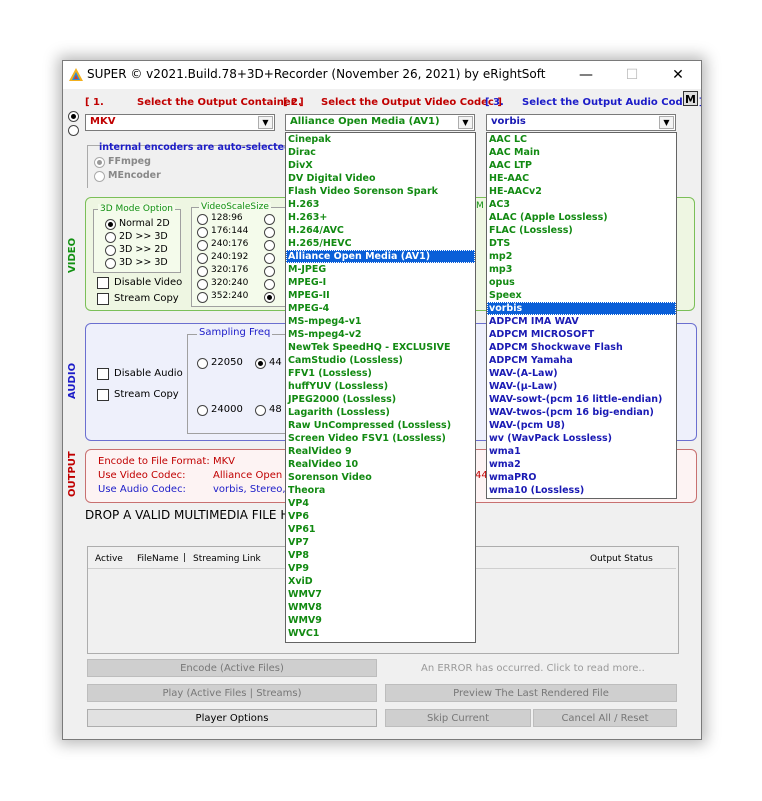  Describe the element at coordinates (581, 438) in the screenshot. I see `audio-codec-option: wv (WavPack Lossless)` at that location.